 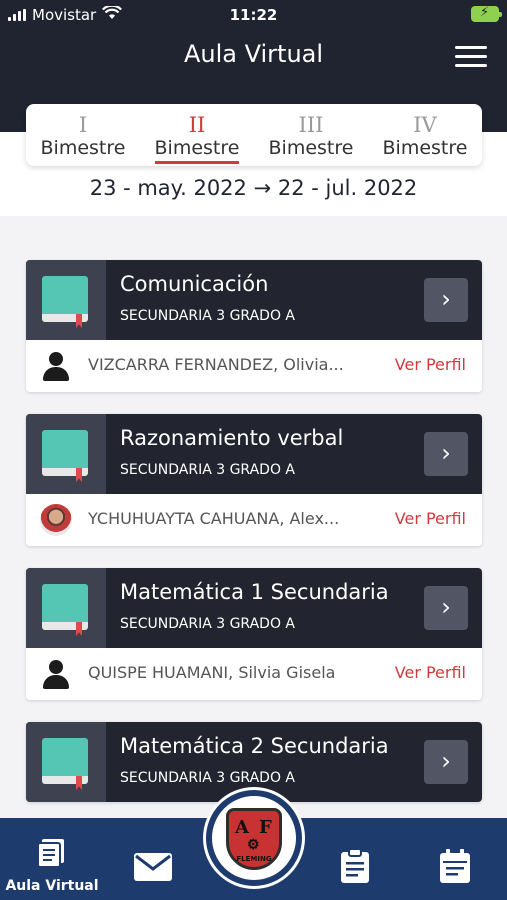 What do you see at coordinates (253, 54) in the screenshot?
I see `page-title: Aula Virtual` at bounding box center [253, 54].